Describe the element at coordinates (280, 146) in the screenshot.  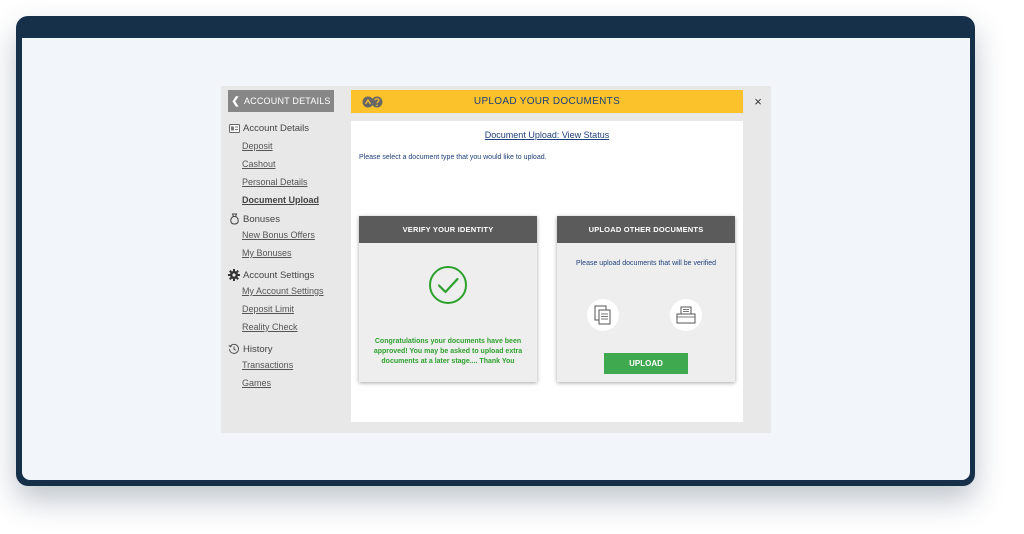
I see `sidebar-item-deposit: Deposit` at that location.